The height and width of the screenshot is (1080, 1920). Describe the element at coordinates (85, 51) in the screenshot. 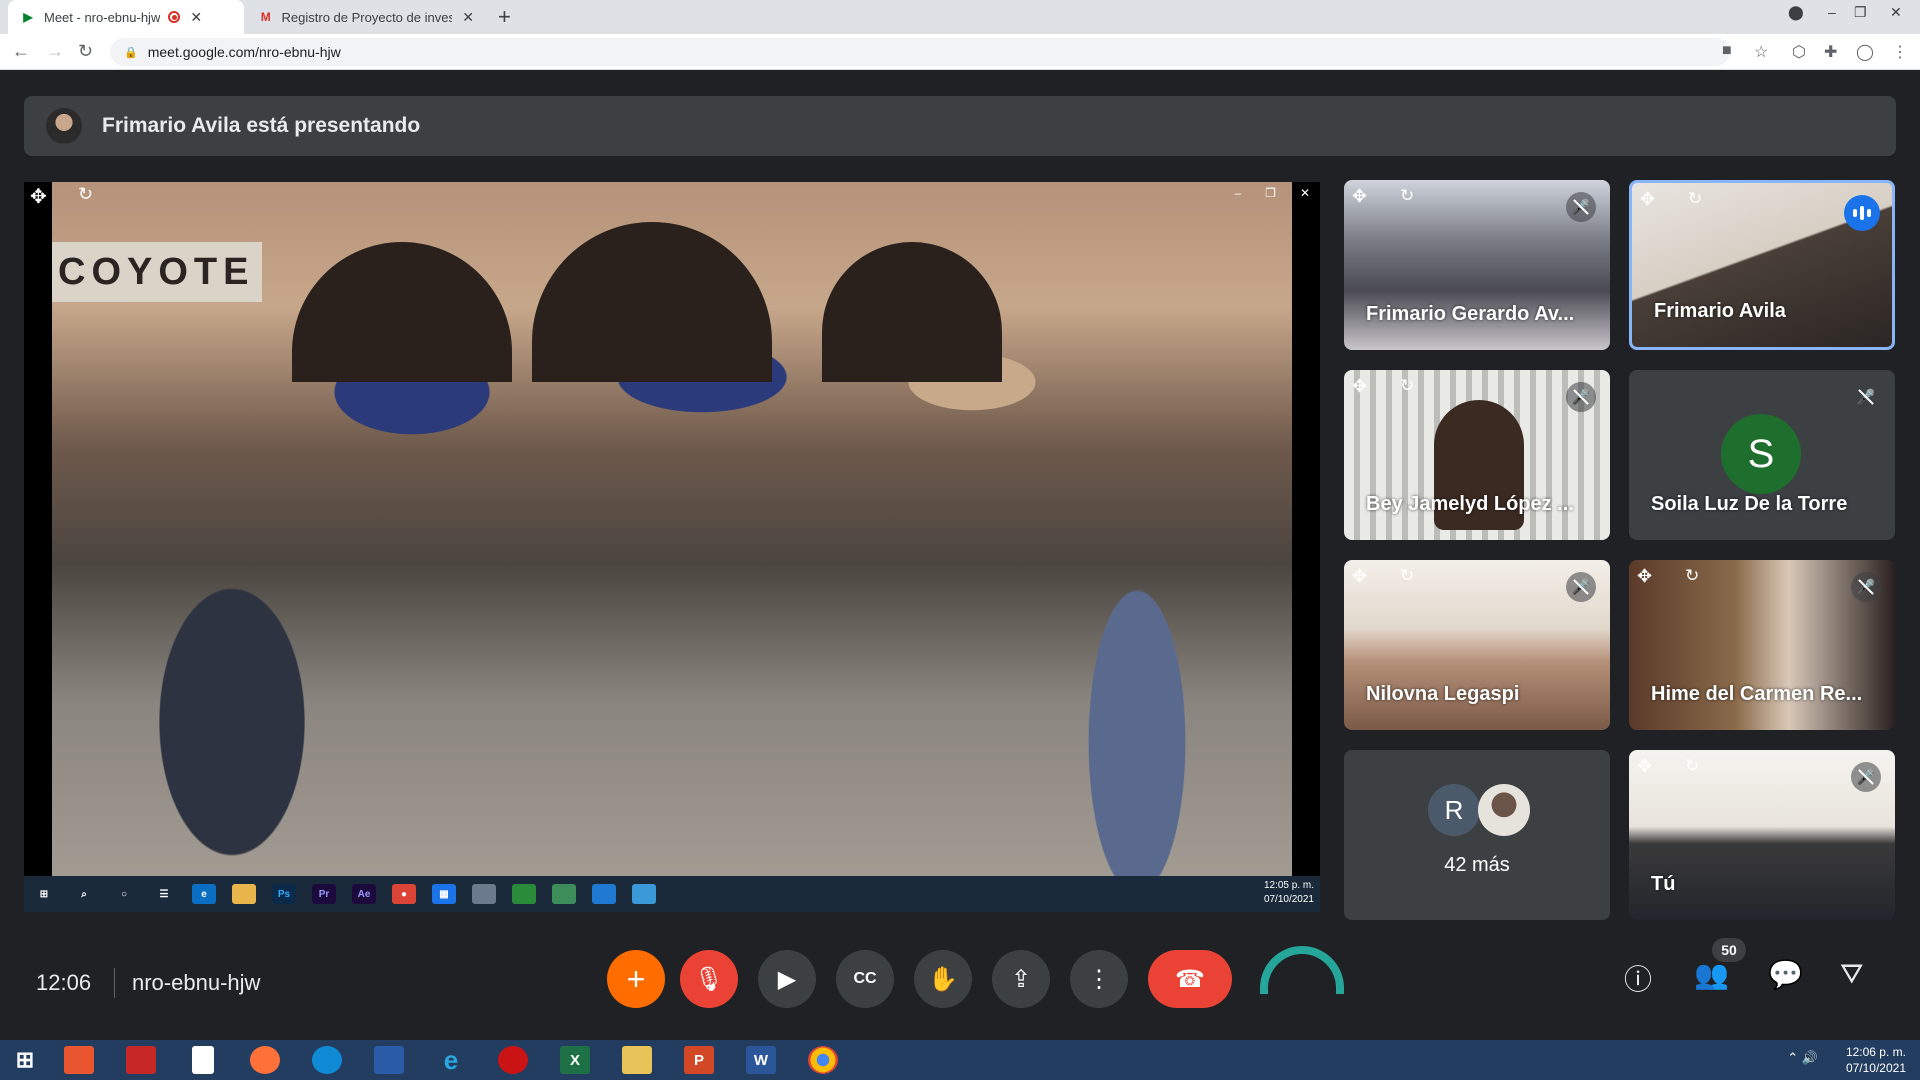

I see `reload-icon: ↻` at that location.